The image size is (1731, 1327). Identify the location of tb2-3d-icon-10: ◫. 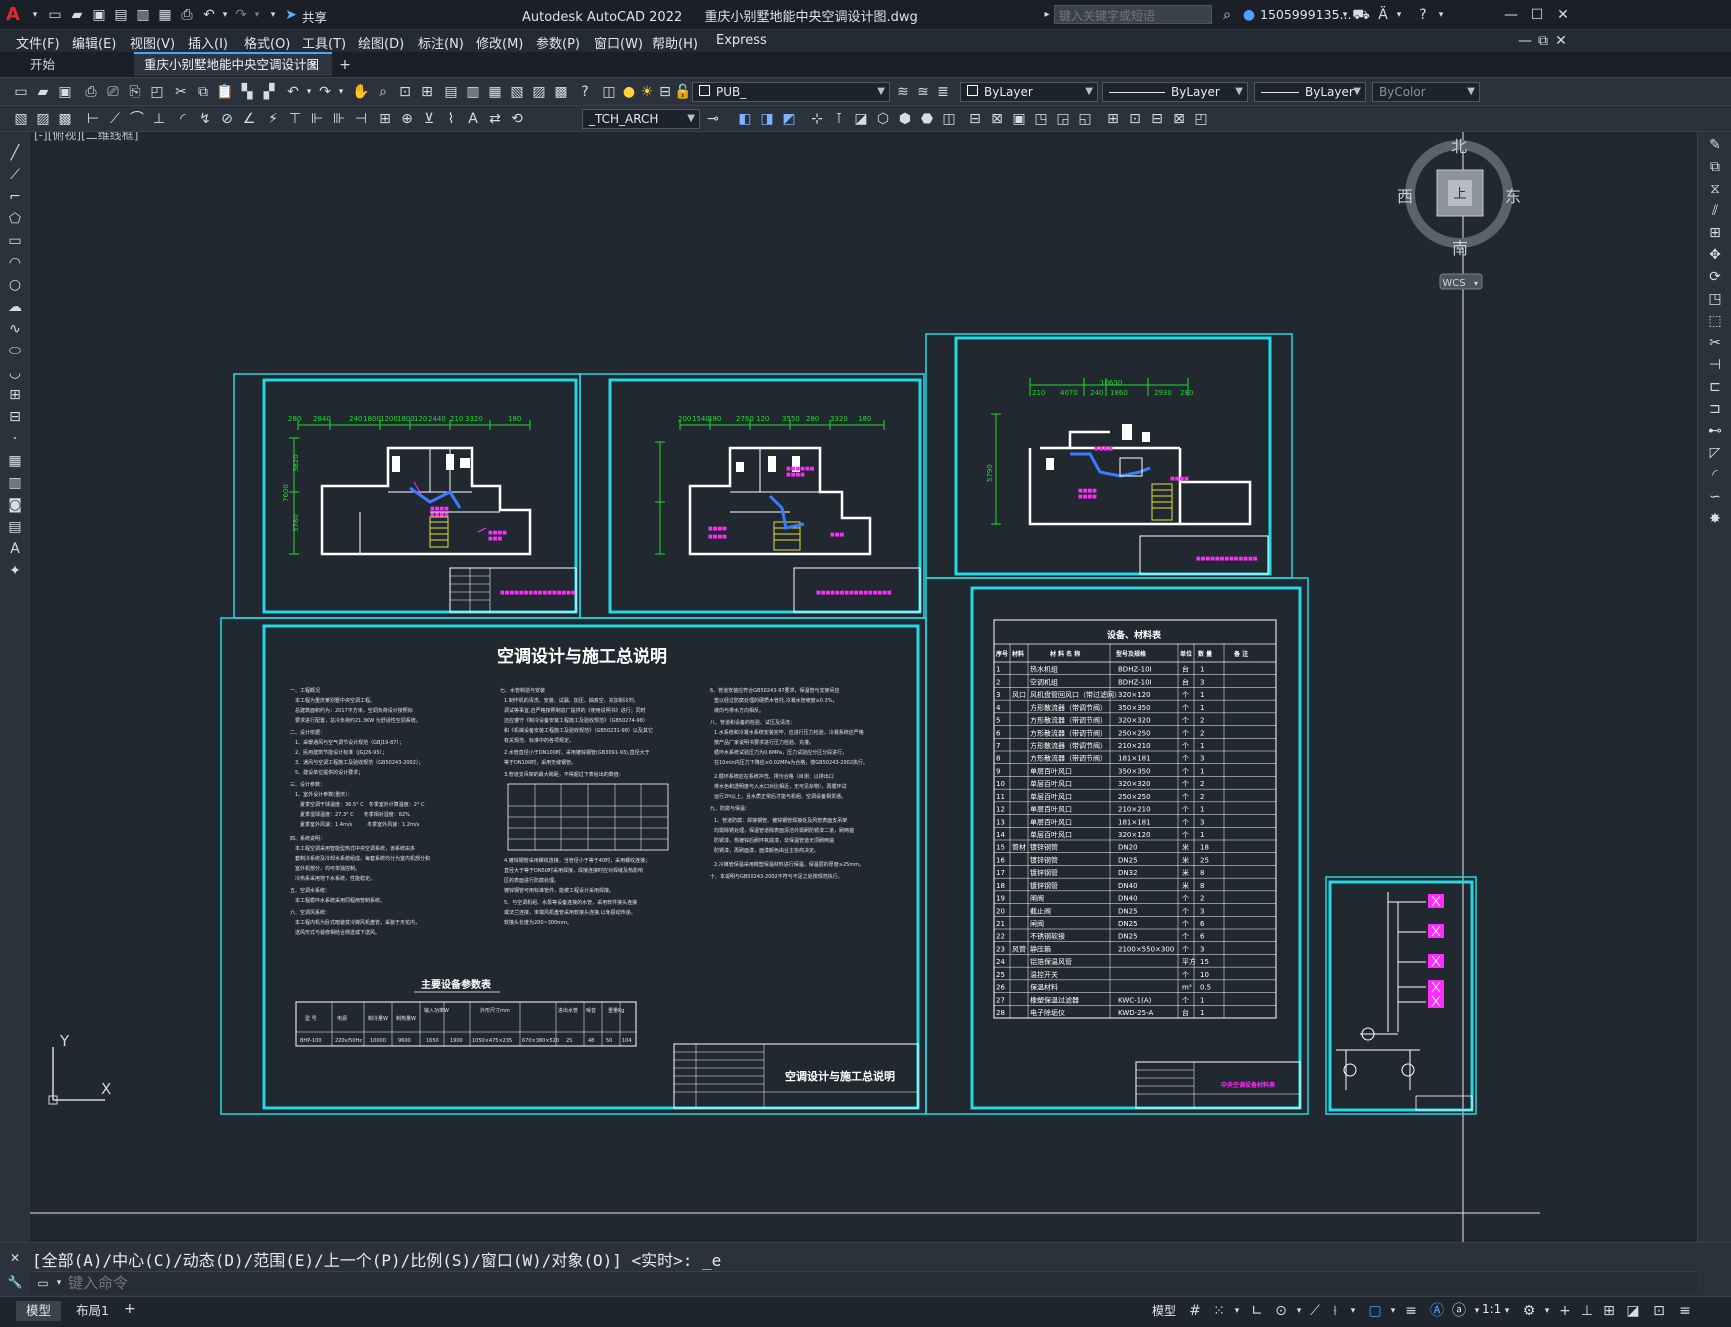
(949, 119).